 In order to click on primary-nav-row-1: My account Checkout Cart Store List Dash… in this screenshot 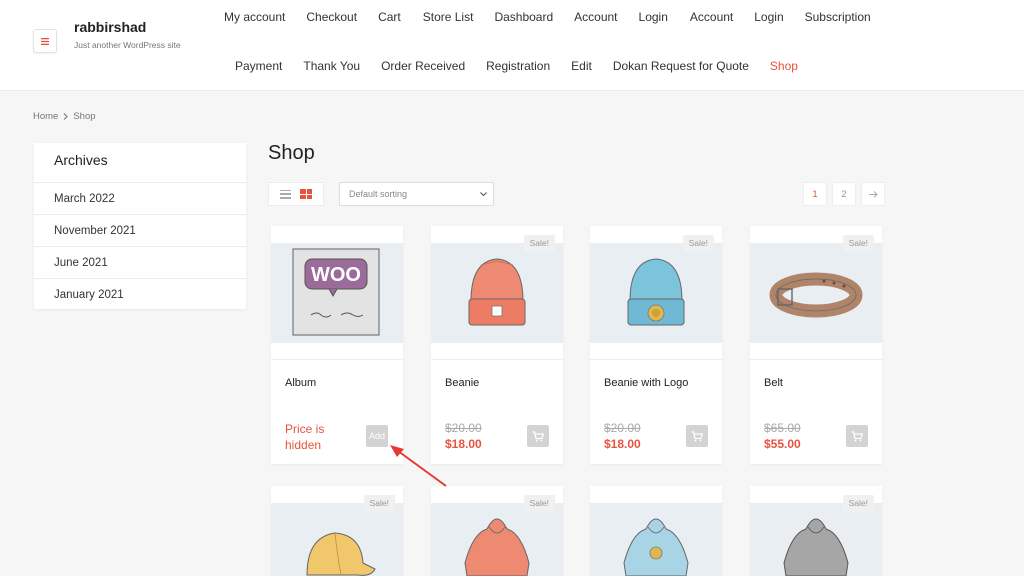, I will do `click(547, 17)`.